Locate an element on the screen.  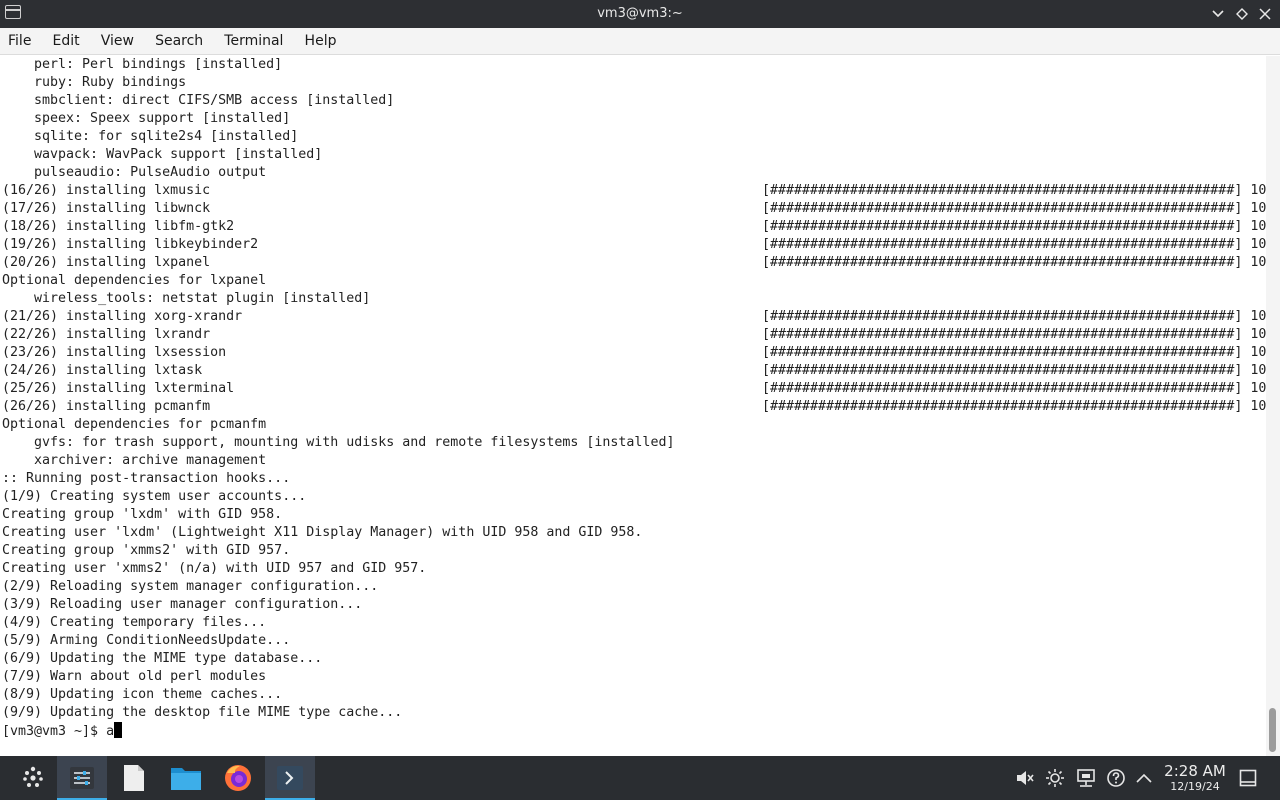
digital-clock: 2:28 AM 12/19/24 is located at coordinates (1195, 778).